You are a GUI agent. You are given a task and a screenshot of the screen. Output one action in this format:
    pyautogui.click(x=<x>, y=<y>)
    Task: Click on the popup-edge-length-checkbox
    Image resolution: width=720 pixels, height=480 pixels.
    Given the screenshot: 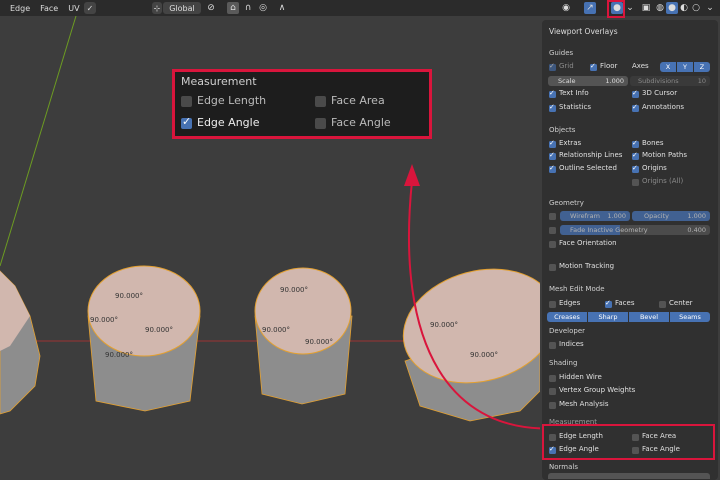 What is the action you would take?
    pyautogui.click(x=186, y=101)
    